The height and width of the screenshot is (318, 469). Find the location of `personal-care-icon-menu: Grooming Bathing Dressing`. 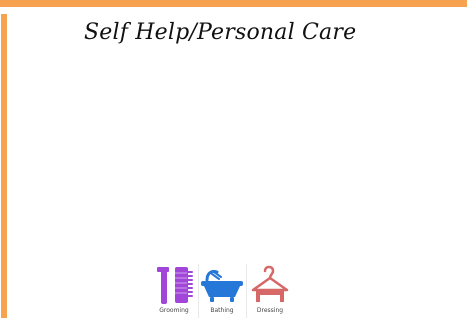

personal-care-icon-menu: Grooming Bathing Dressing is located at coordinates (224, 290).